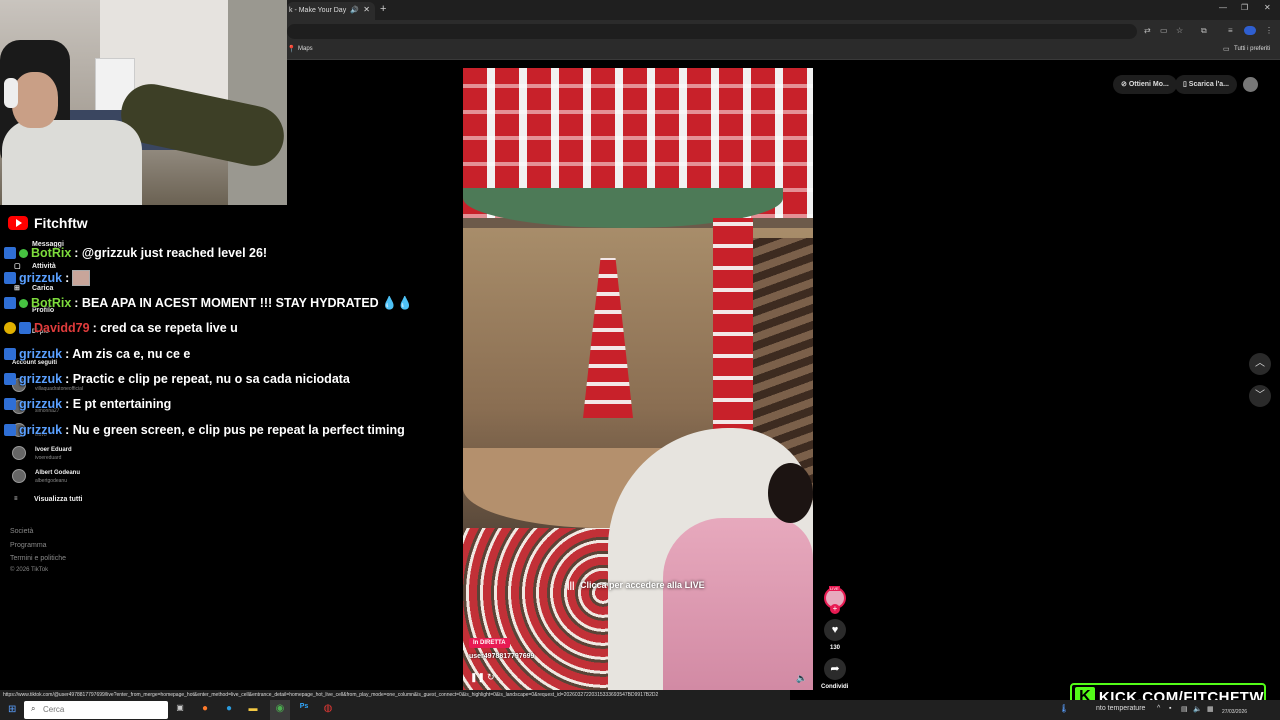 The image size is (1280, 720). What do you see at coordinates (118, 404) in the screenshot?
I see `chat-text: : E pt entertaining` at bounding box center [118, 404].